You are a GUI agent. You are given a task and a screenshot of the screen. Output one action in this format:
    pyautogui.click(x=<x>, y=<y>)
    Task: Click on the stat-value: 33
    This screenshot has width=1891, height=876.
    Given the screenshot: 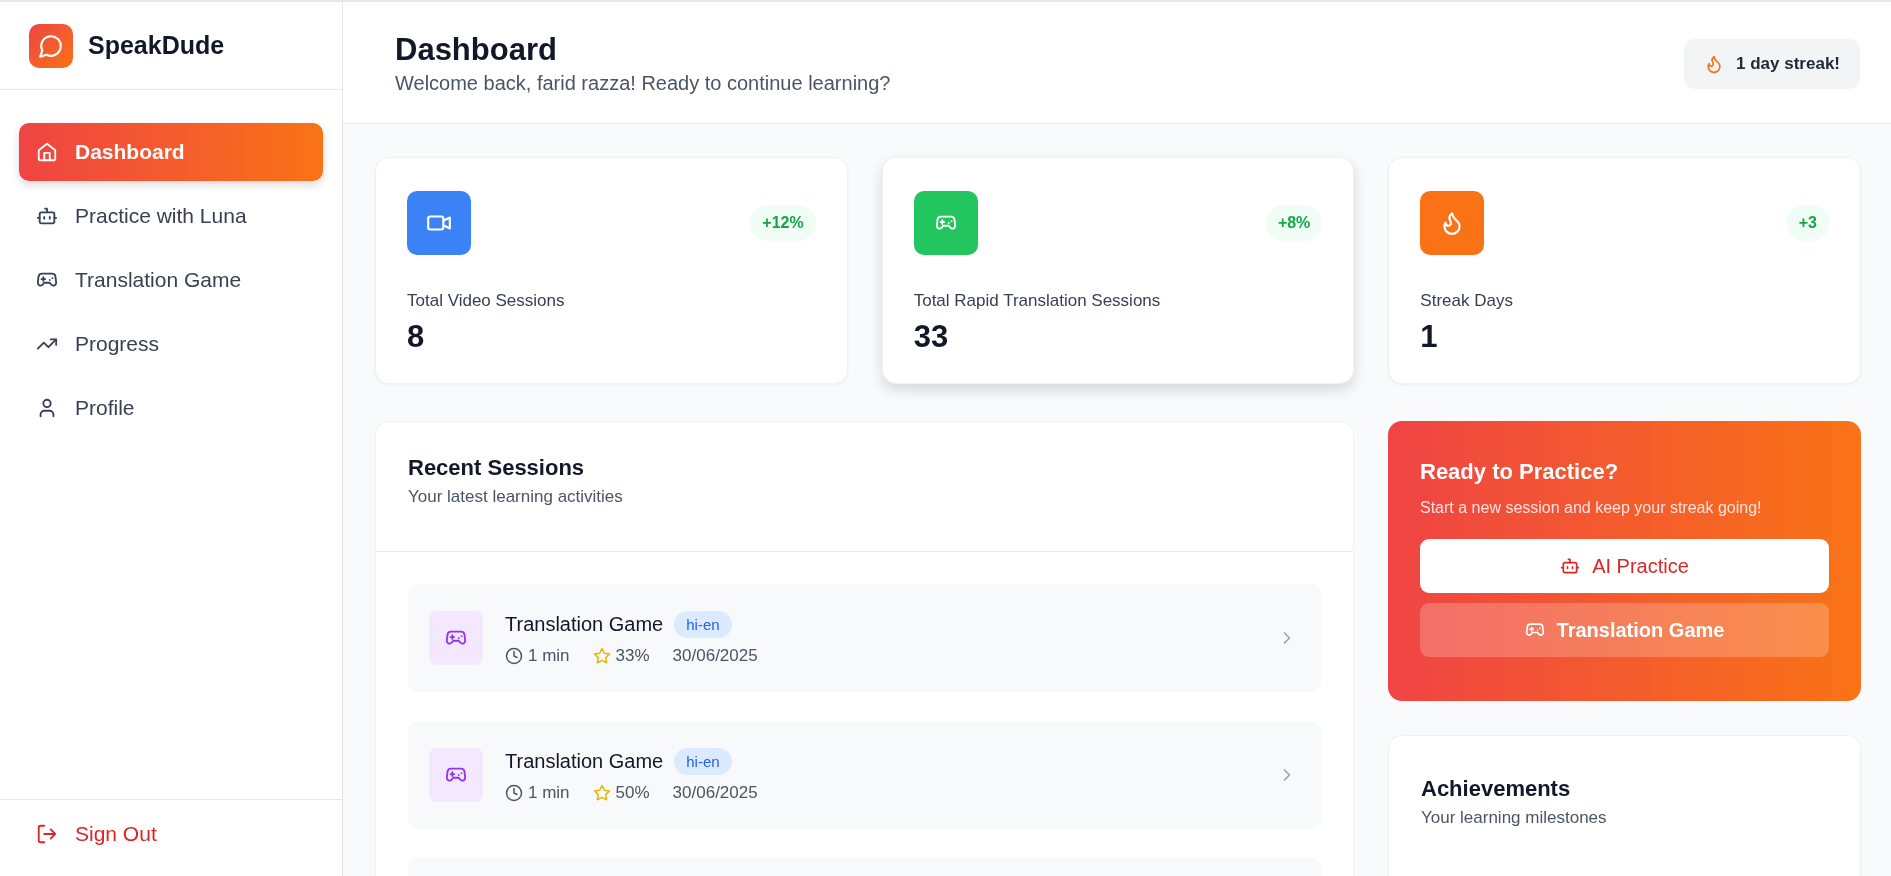 What is the action you would take?
    pyautogui.click(x=931, y=337)
    